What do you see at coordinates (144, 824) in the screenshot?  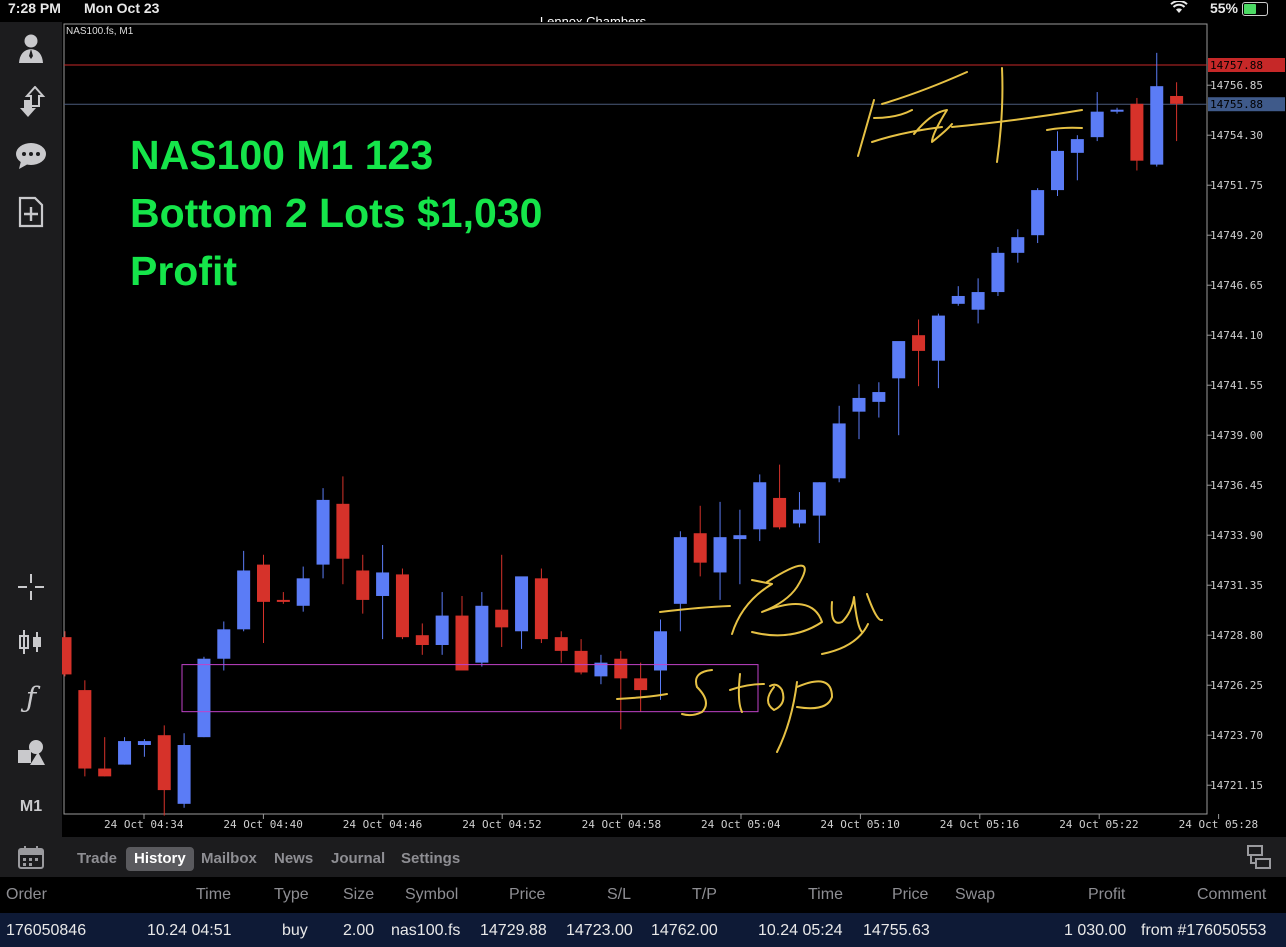 I see `time-axis-label: 24 Oct 04:34` at bounding box center [144, 824].